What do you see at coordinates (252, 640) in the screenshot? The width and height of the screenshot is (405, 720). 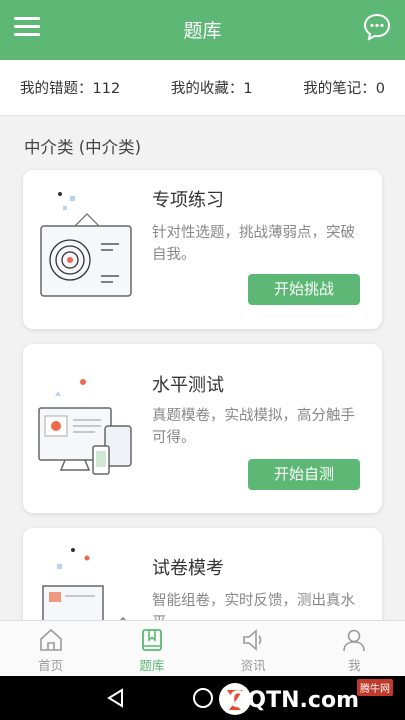 I see `speaker-icon` at bounding box center [252, 640].